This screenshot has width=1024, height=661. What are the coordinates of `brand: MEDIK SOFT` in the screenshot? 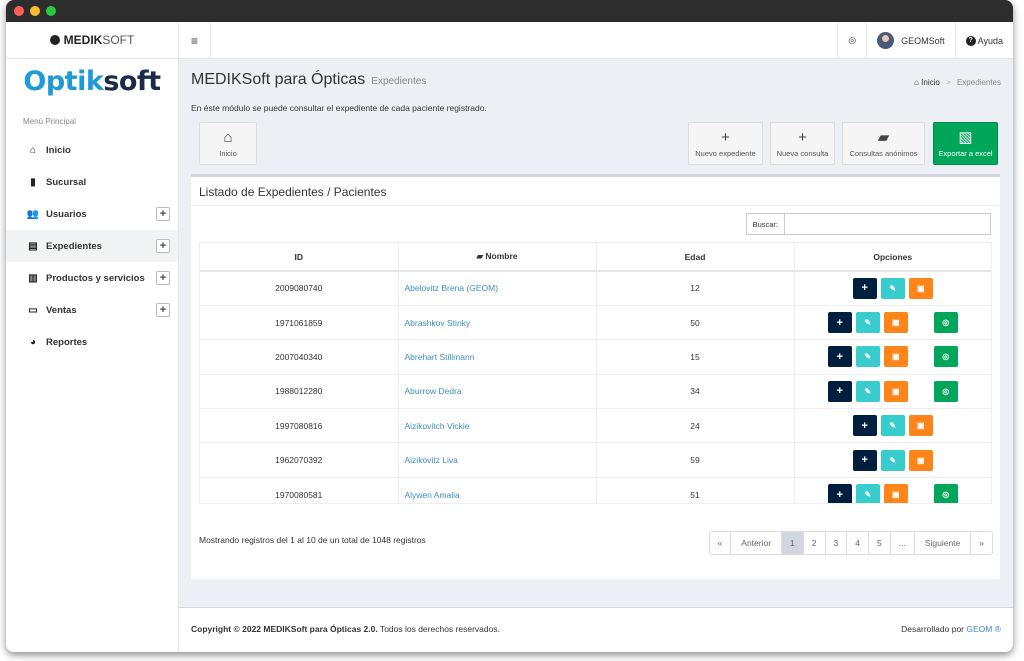 It's located at (92, 40).